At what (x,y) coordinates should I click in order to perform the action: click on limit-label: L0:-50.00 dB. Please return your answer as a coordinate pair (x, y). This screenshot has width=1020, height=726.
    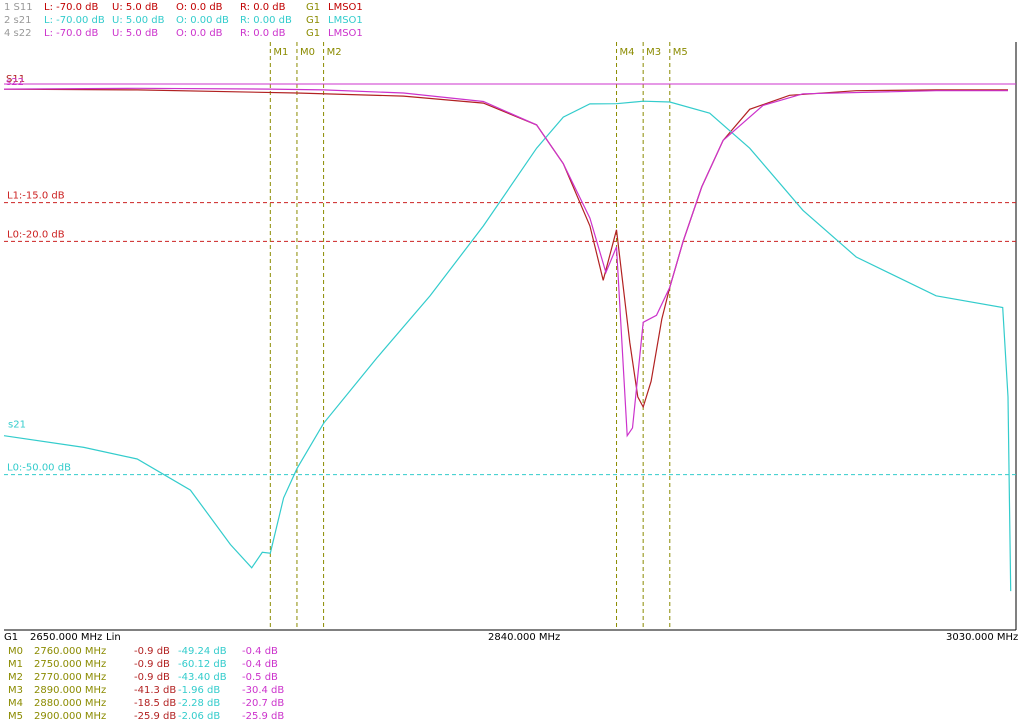
    Looking at the image, I should click on (39, 468).